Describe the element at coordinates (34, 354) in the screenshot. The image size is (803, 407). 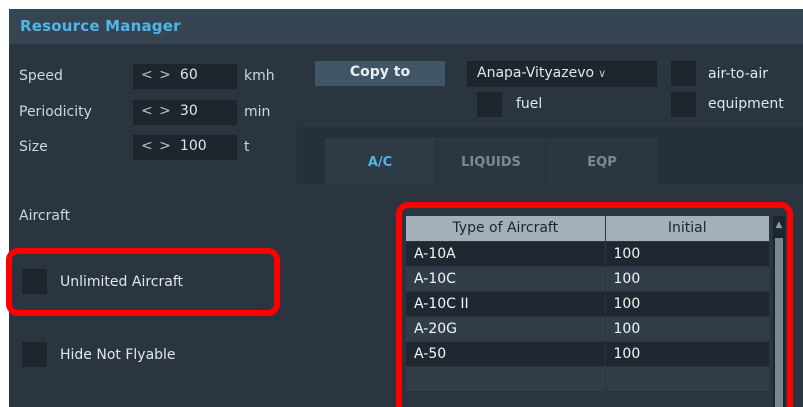
I see `hide-not-flyable-checkbox` at that location.